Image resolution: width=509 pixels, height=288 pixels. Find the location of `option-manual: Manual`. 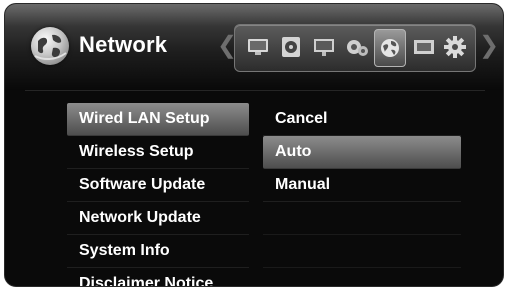

option-manual: Manual is located at coordinates (362, 185).